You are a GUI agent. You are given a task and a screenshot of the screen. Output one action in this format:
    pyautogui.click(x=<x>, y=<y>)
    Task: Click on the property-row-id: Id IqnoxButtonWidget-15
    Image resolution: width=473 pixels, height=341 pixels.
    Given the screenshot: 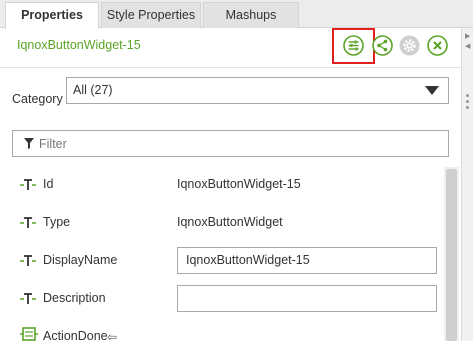 What is the action you would take?
    pyautogui.click(x=222, y=186)
    